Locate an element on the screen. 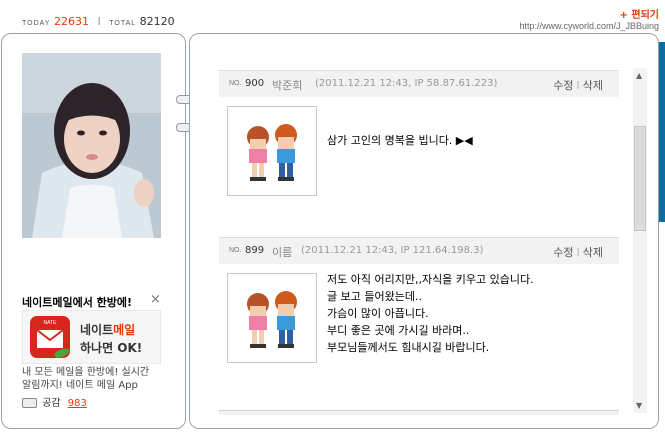  visitor-counter: TODAY 22631 I TOTAL 82120 is located at coordinates (98, 21).